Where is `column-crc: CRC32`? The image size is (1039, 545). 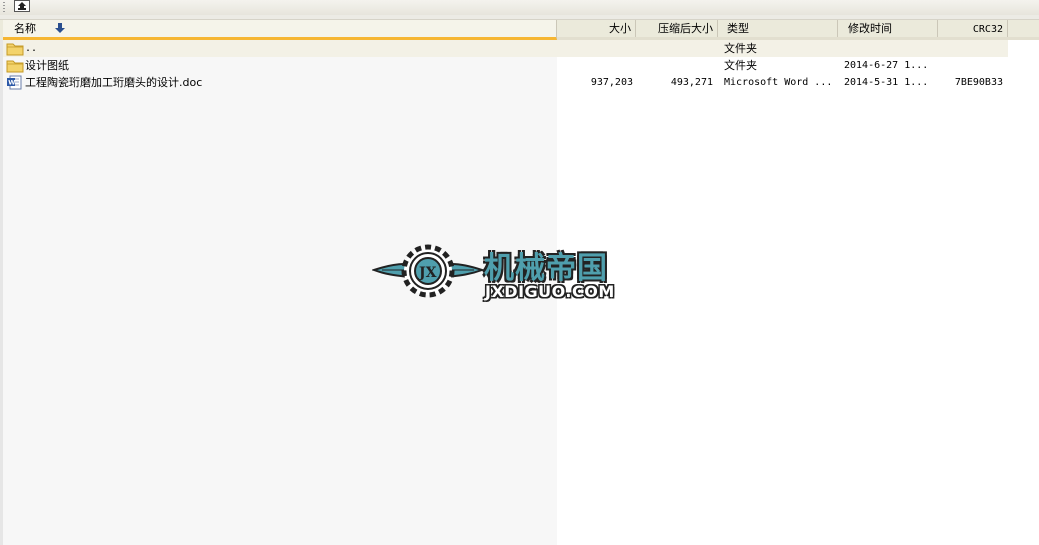
column-crc: CRC32 is located at coordinates (973, 28).